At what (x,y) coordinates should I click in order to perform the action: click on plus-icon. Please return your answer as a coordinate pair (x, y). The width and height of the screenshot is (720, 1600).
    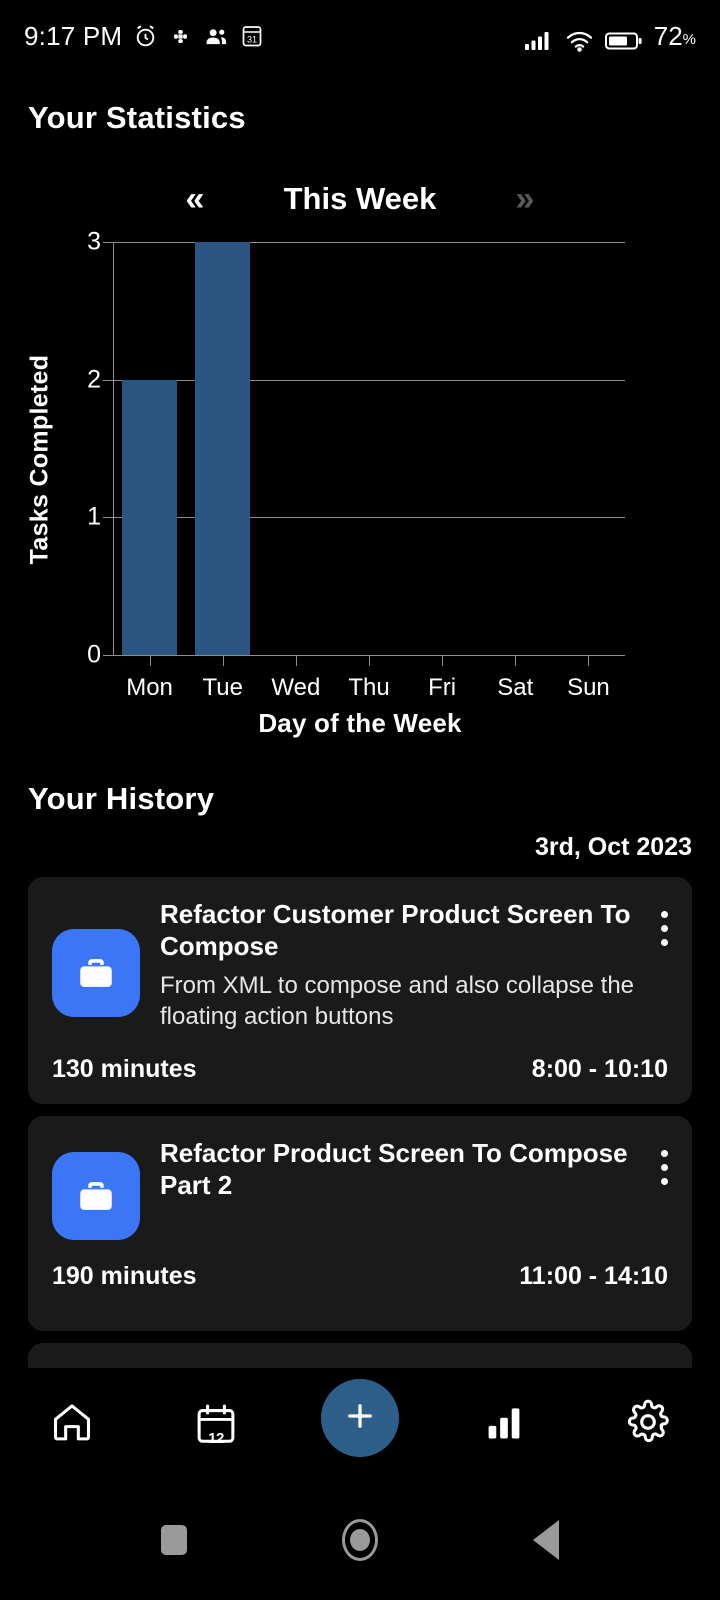
    Looking at the image, I should click on (360, 1418).